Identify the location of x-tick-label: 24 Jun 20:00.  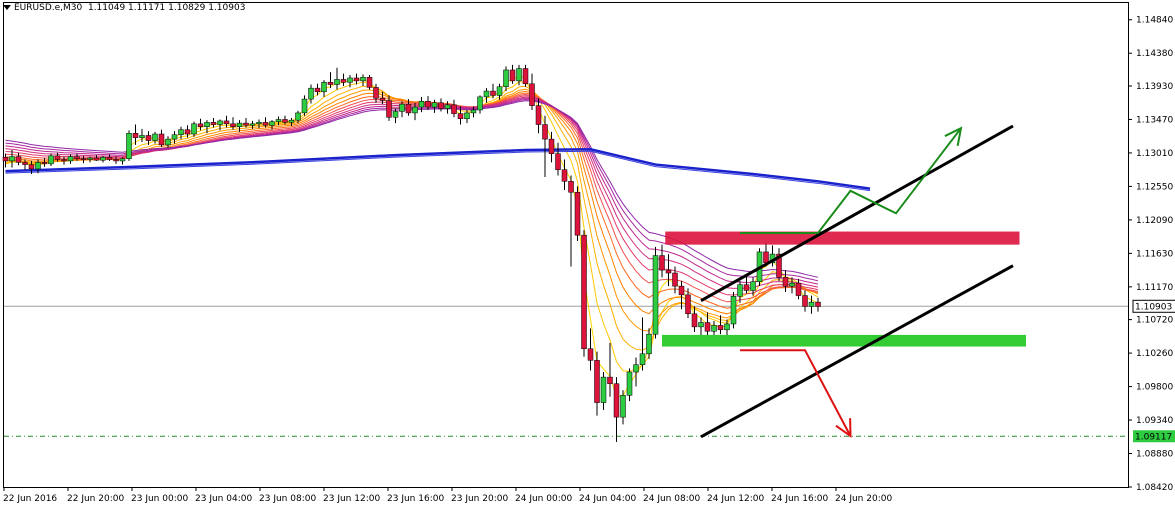
(863, 499).